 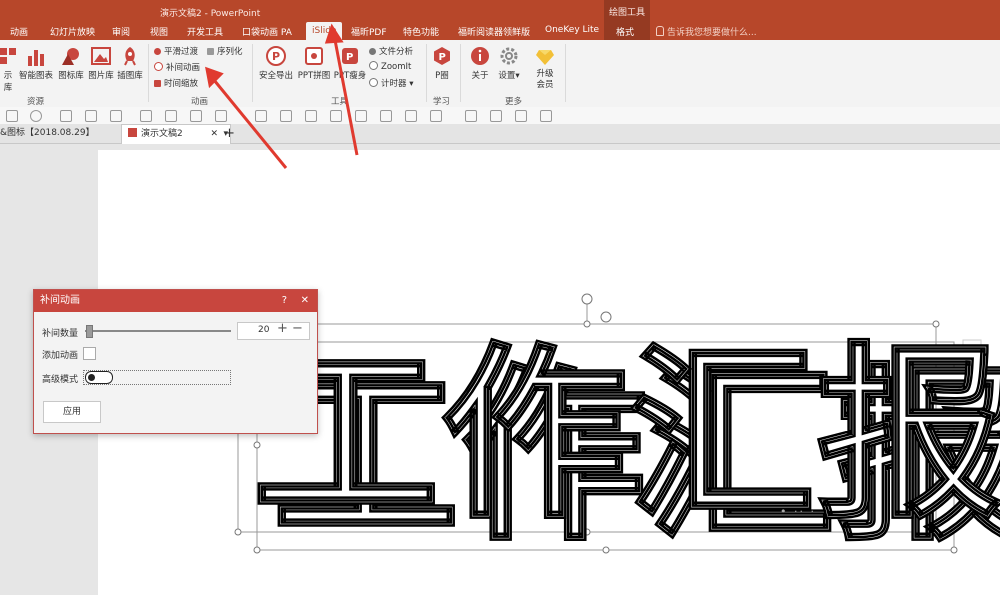 I want to click on count-label: 补间数量, so click(x=60, y=334).